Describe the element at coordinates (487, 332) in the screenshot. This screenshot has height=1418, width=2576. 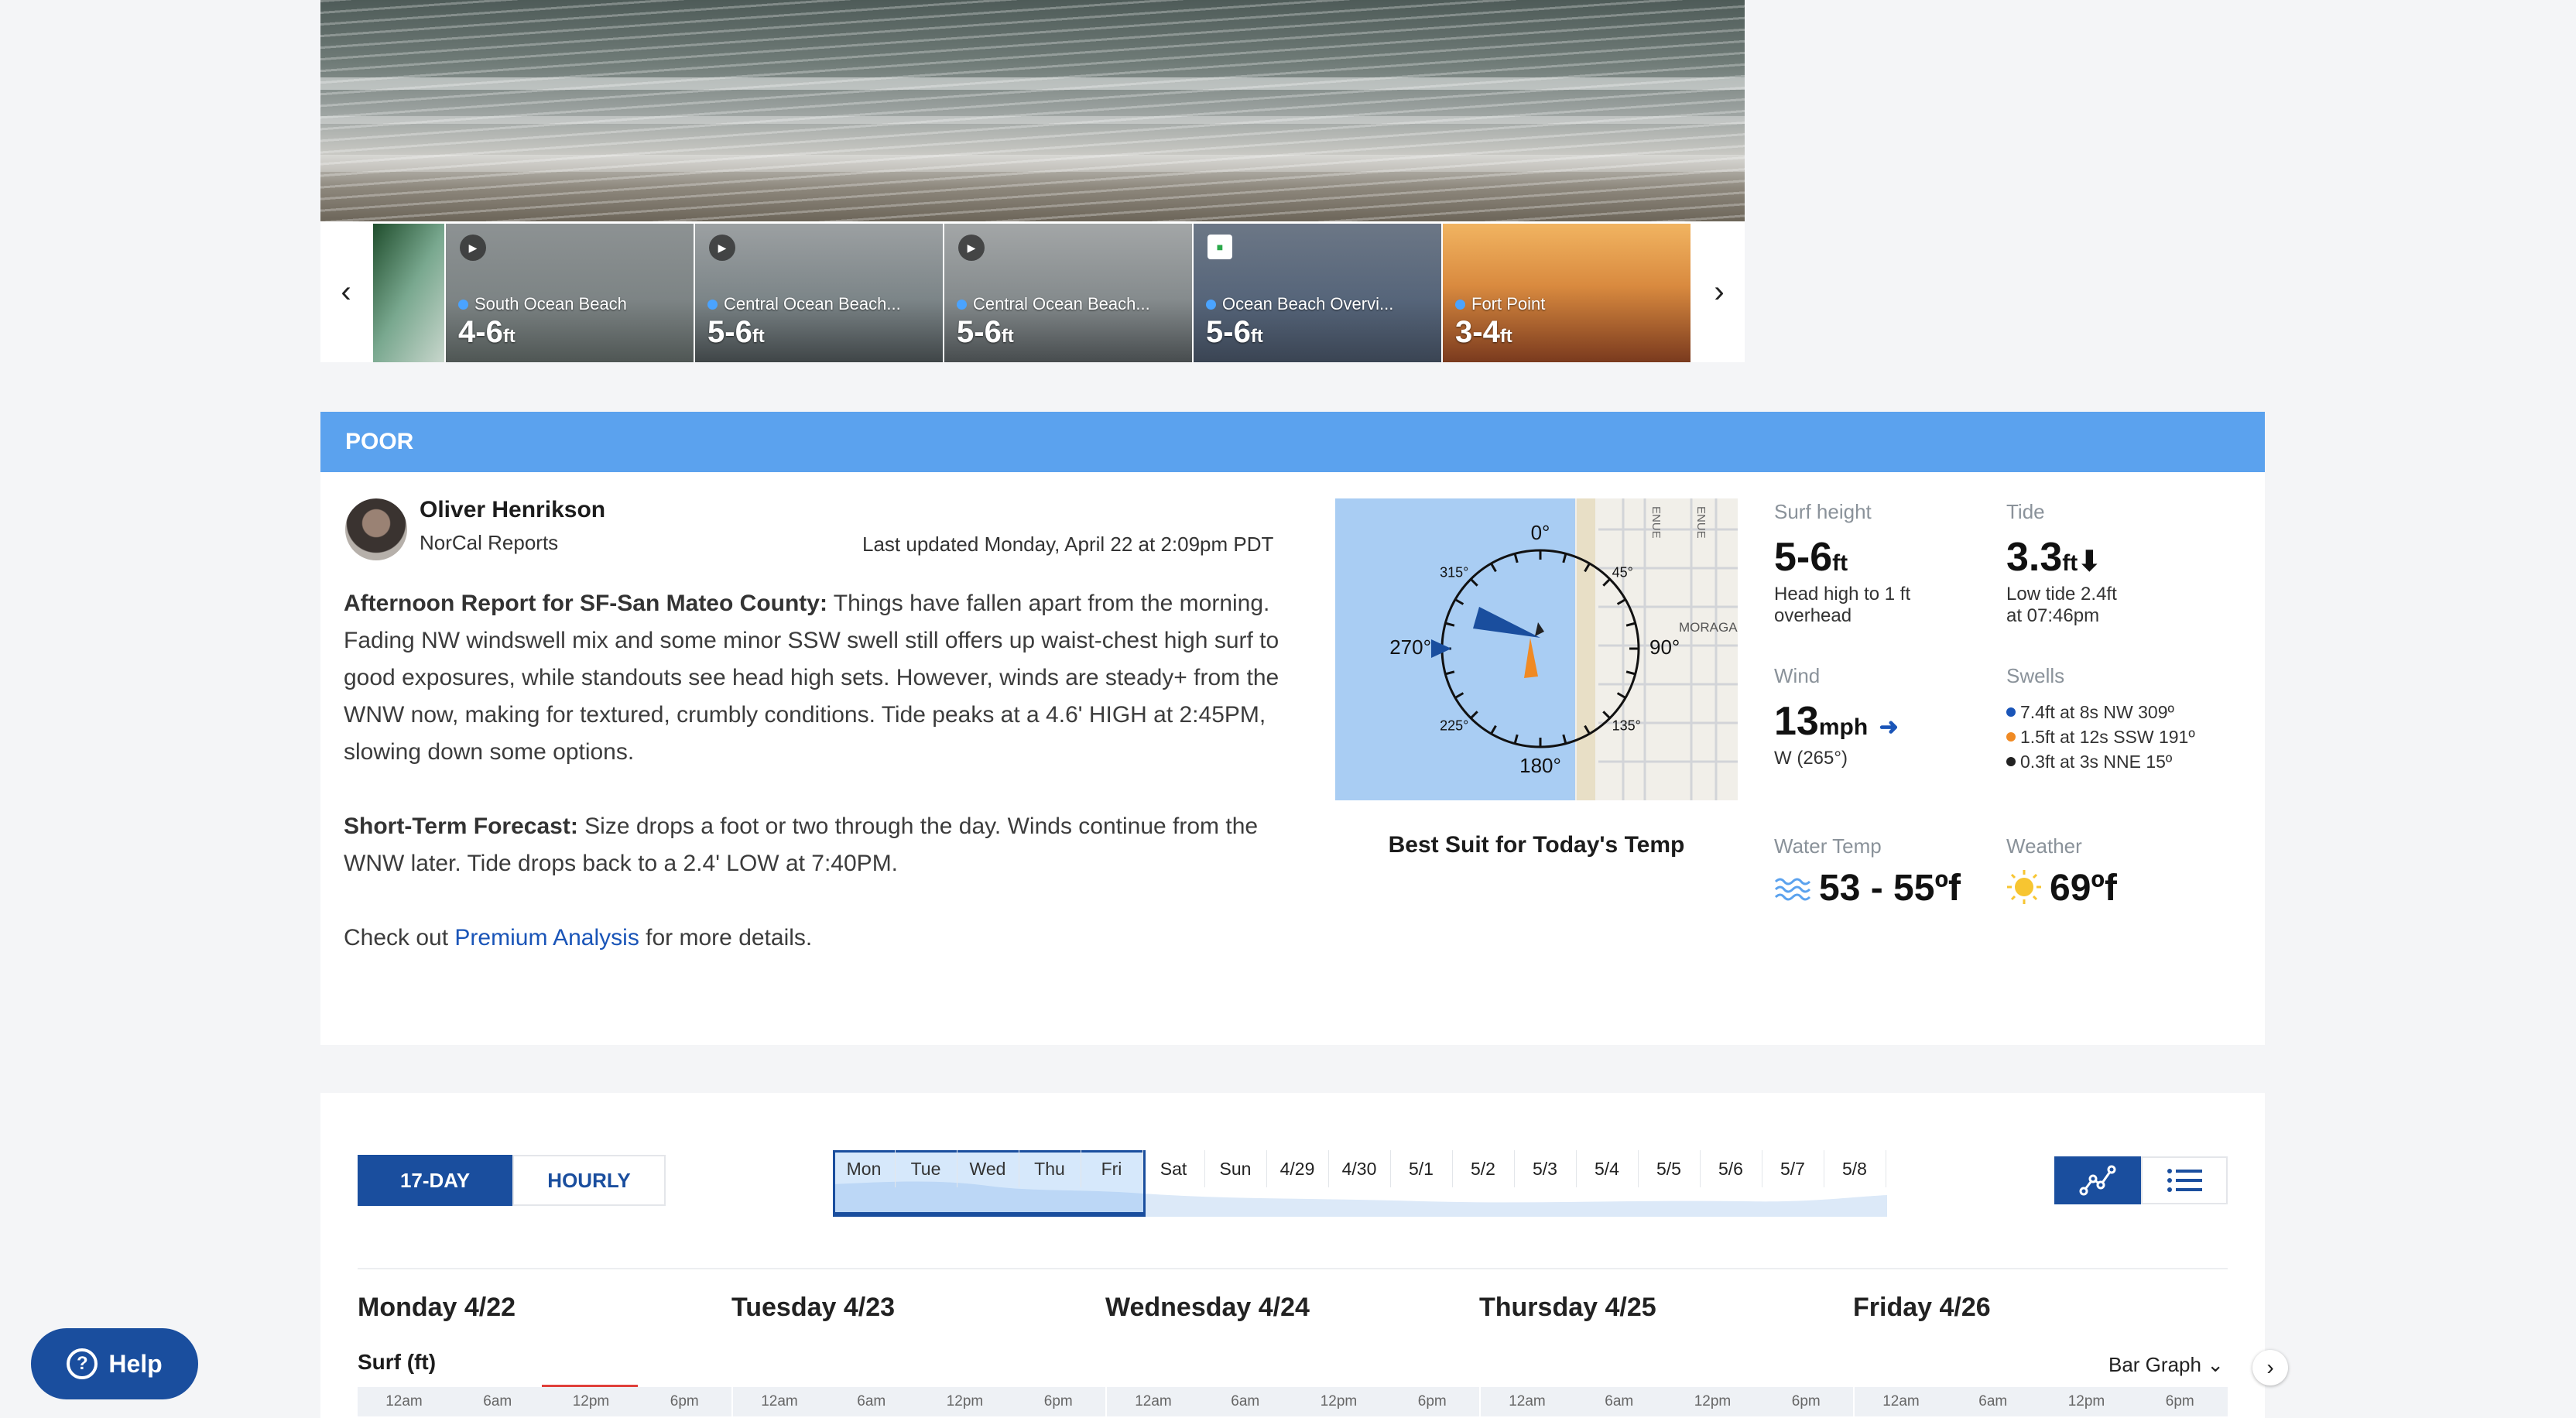
I see `cam-surf-size: 4-6ft` at that location.